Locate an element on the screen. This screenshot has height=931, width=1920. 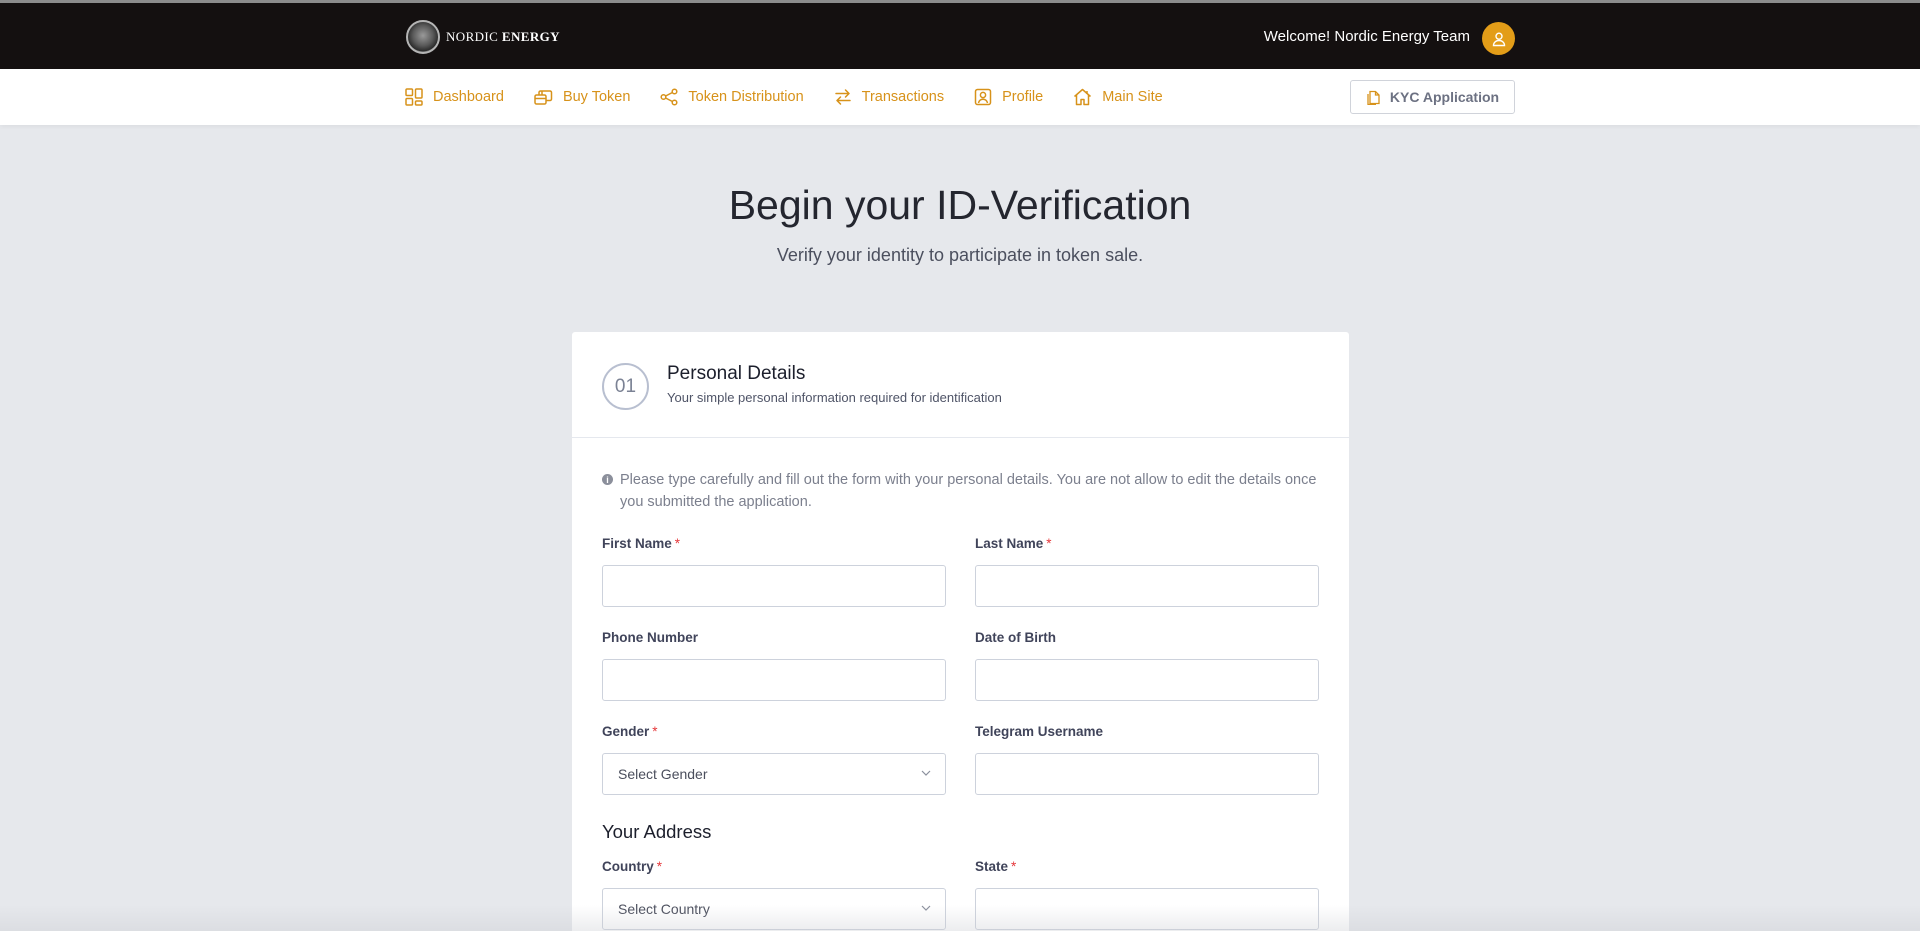
last-name-group: Last Name * is located at coordinates (1147, 571).